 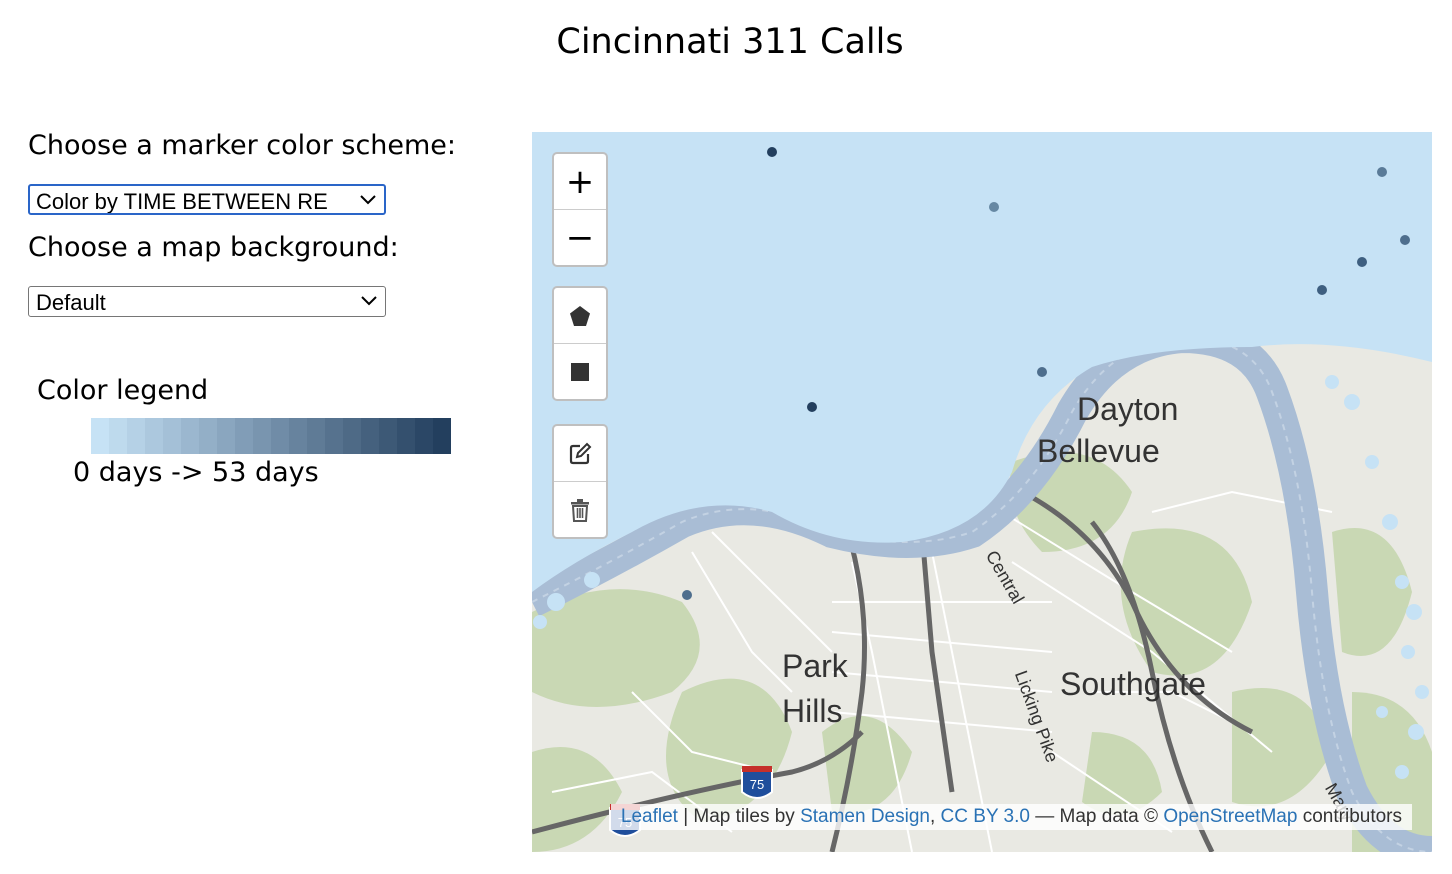 What do you see at coordinates (182, 201) in the screenshot?
I see `marker-scheme-value: Color by TIME BETWEEN RE` at bounding box center [182, 201].